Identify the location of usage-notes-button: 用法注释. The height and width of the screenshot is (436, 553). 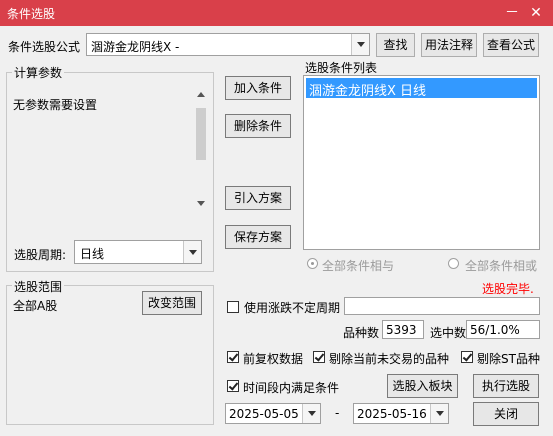
(449, 45).